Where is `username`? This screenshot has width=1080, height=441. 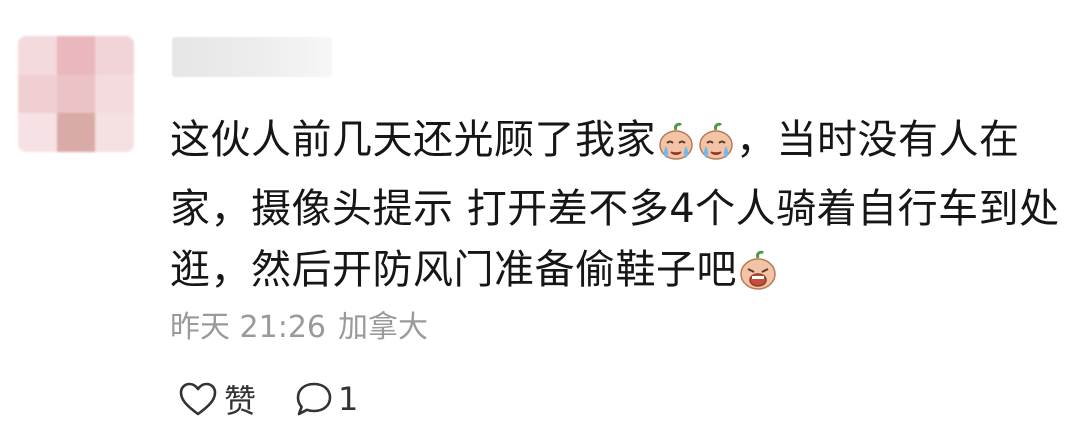
username is located at coordinates (252, 57).